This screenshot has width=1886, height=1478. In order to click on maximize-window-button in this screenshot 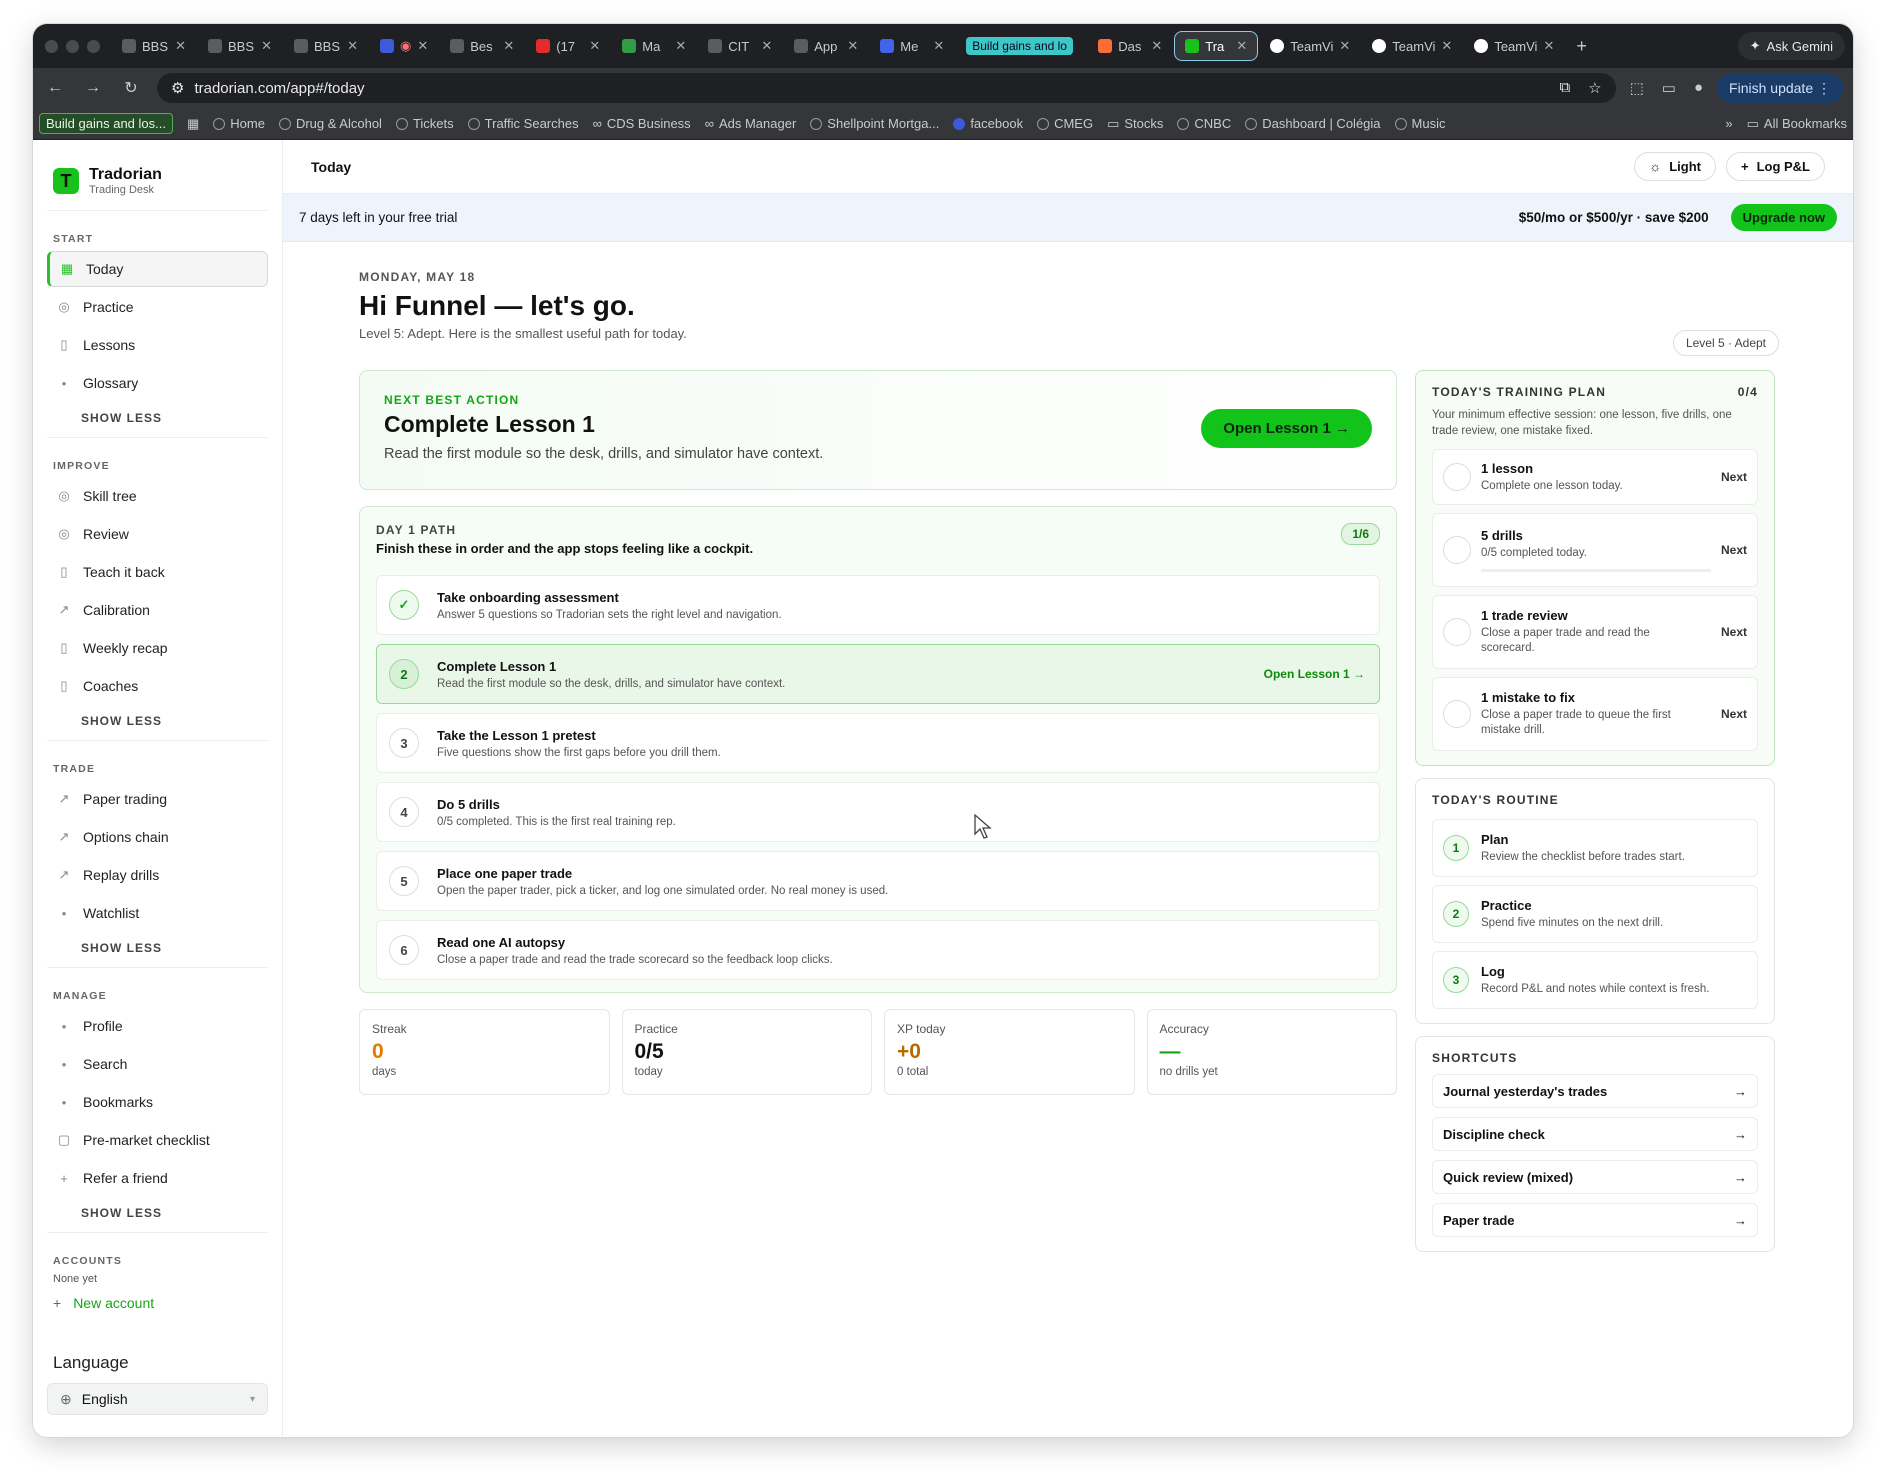, I will do `click(93, 46)`.